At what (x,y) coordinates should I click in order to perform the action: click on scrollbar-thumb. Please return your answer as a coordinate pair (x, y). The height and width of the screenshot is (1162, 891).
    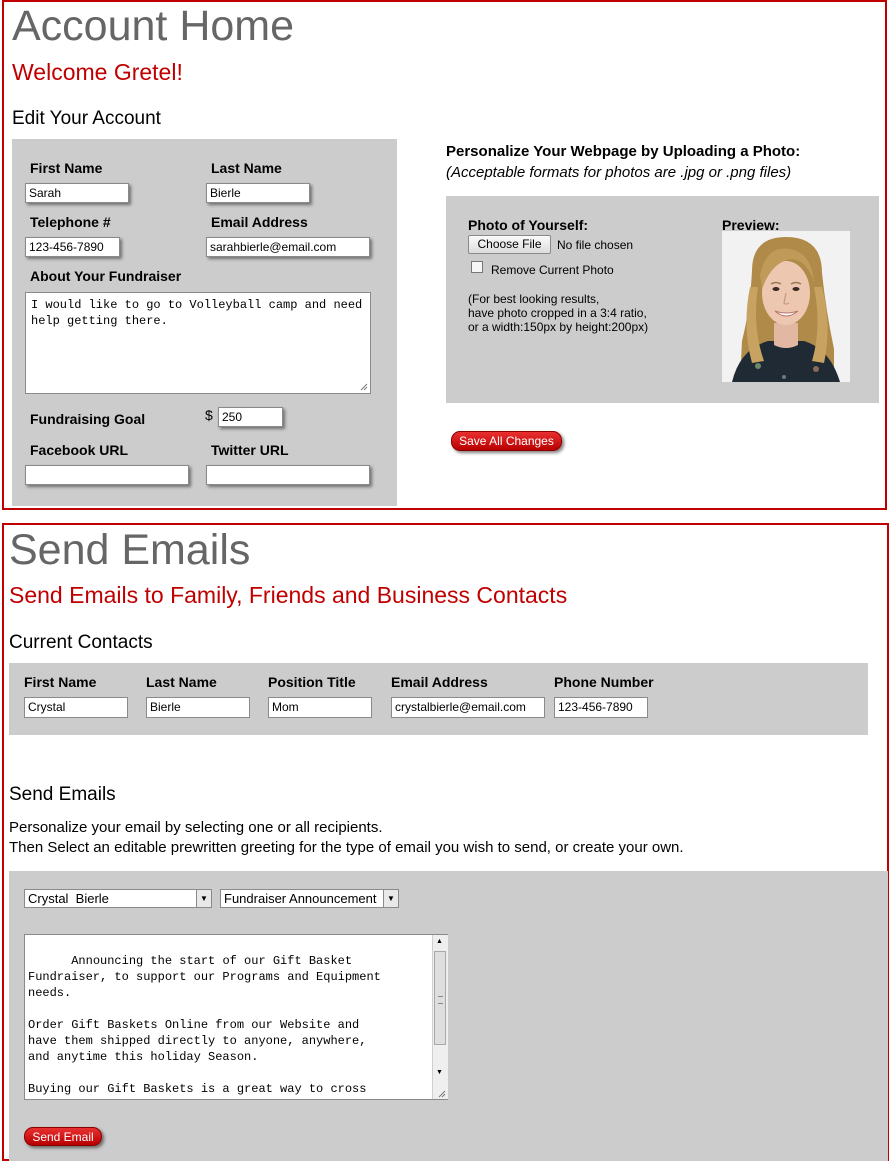
    Looking at the image, I should click on (440, 998).